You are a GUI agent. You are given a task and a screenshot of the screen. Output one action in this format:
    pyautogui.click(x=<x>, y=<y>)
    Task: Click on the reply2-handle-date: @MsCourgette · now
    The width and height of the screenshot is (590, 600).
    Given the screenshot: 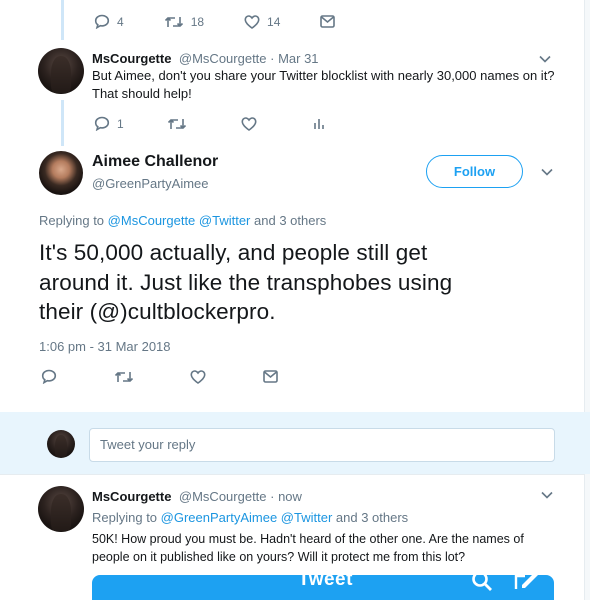 What is the action you would take?
    pyautogui.click(x=240, y=496)
    